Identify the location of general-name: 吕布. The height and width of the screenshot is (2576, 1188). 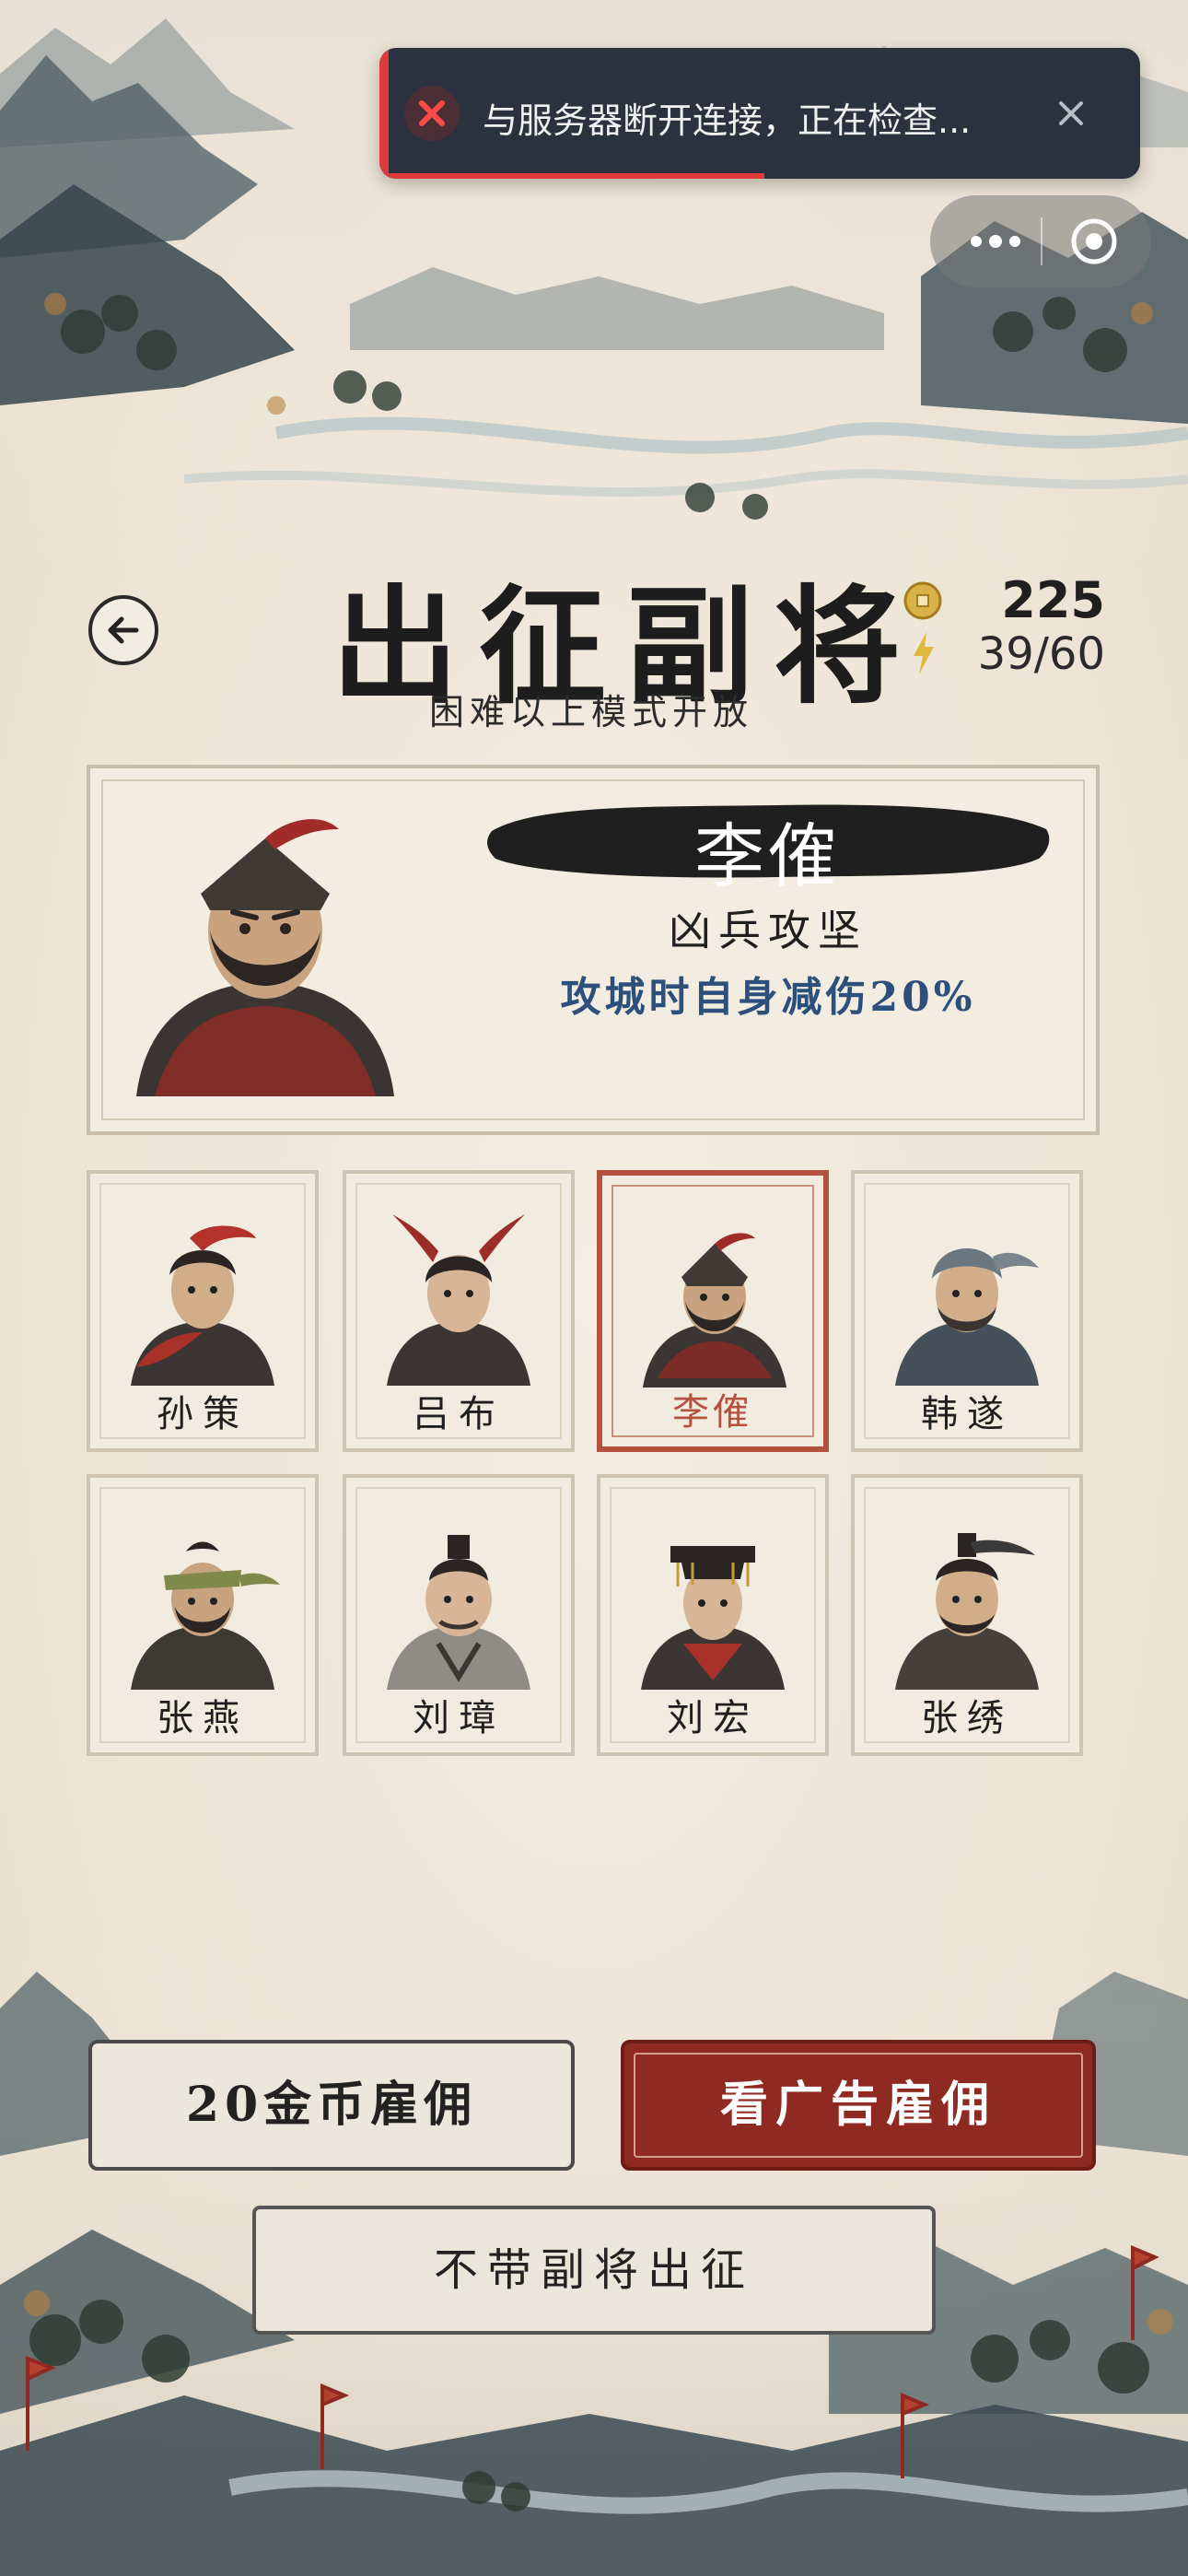
(459, 1414).